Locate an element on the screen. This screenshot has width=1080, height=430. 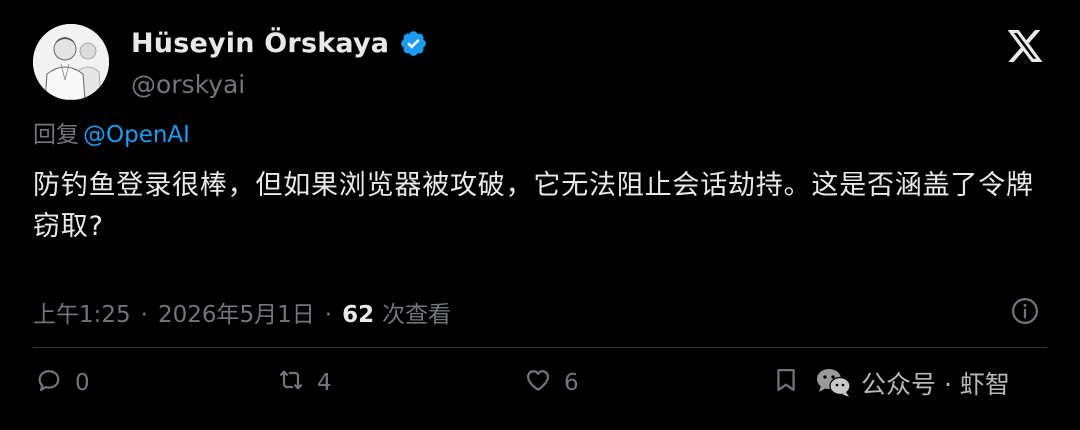
reply-prefix: 回复 is located at coordinates (56, 135).